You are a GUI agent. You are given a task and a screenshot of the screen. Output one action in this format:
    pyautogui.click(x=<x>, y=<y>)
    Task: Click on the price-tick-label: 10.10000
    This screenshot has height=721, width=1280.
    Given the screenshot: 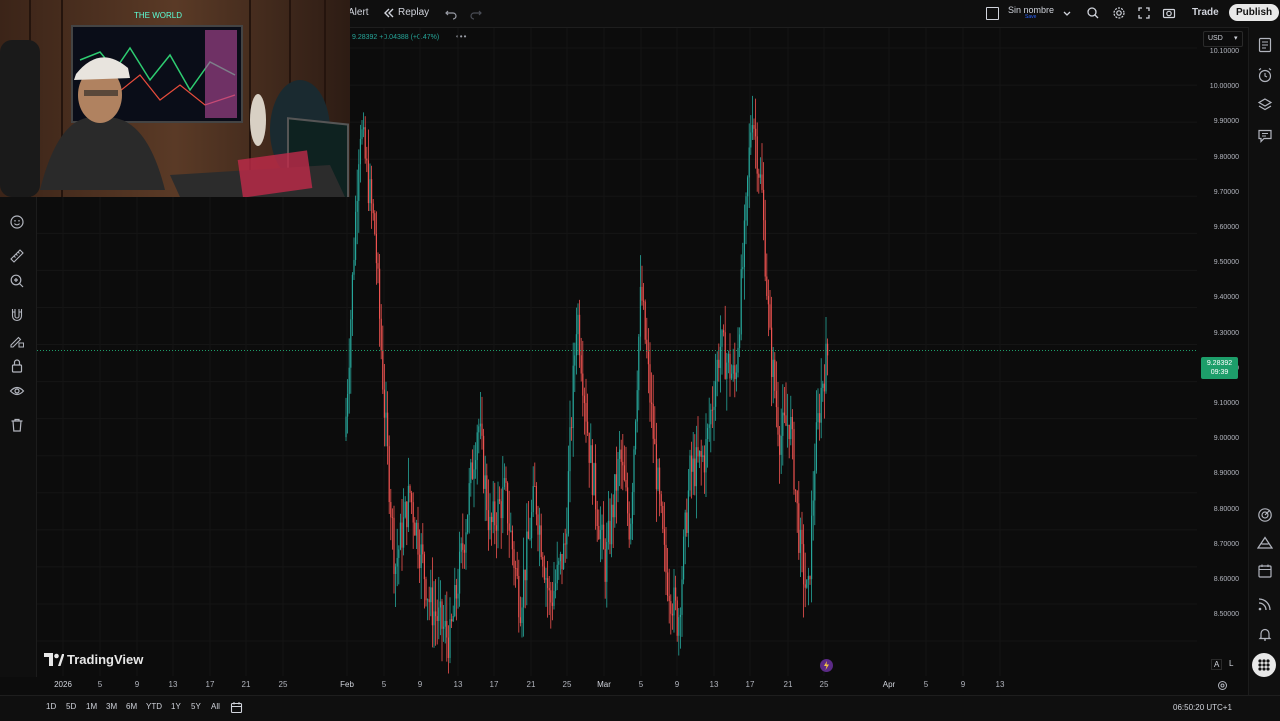 What is the action you would take?
    pyautogui.click(x=1224, y=51)
    